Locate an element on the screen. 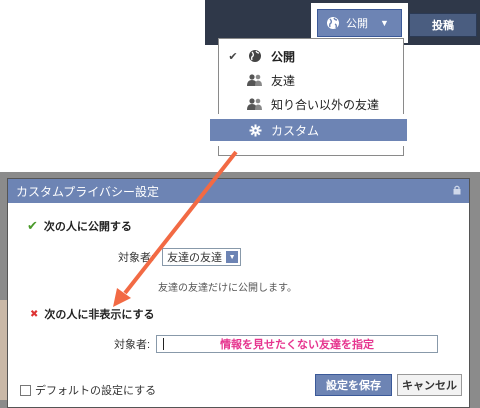 The image size is (480, 408). menu-item-label: 友達 is located at coordinates (283, 80).